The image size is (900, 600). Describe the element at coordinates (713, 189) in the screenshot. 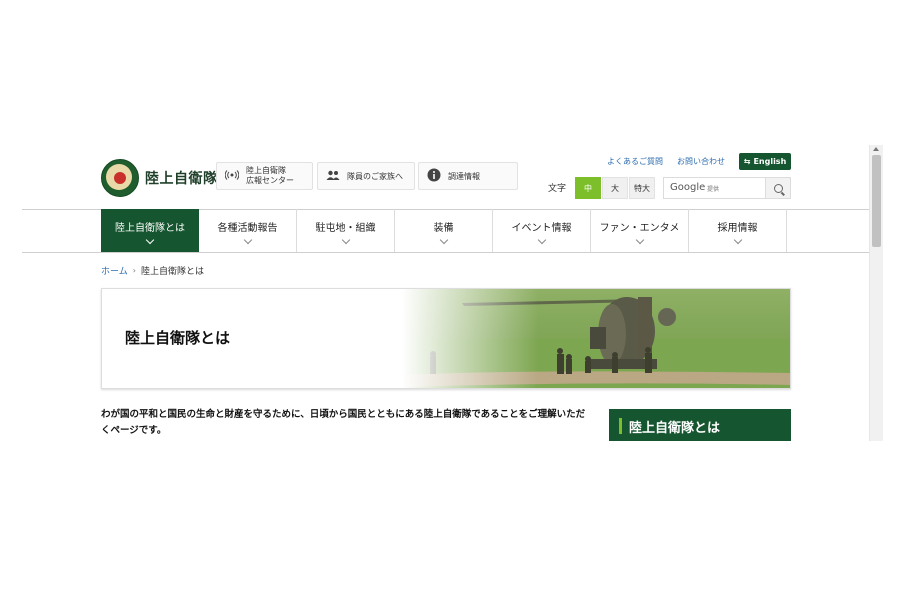

I see `search-provided-label: 提供` at that location.